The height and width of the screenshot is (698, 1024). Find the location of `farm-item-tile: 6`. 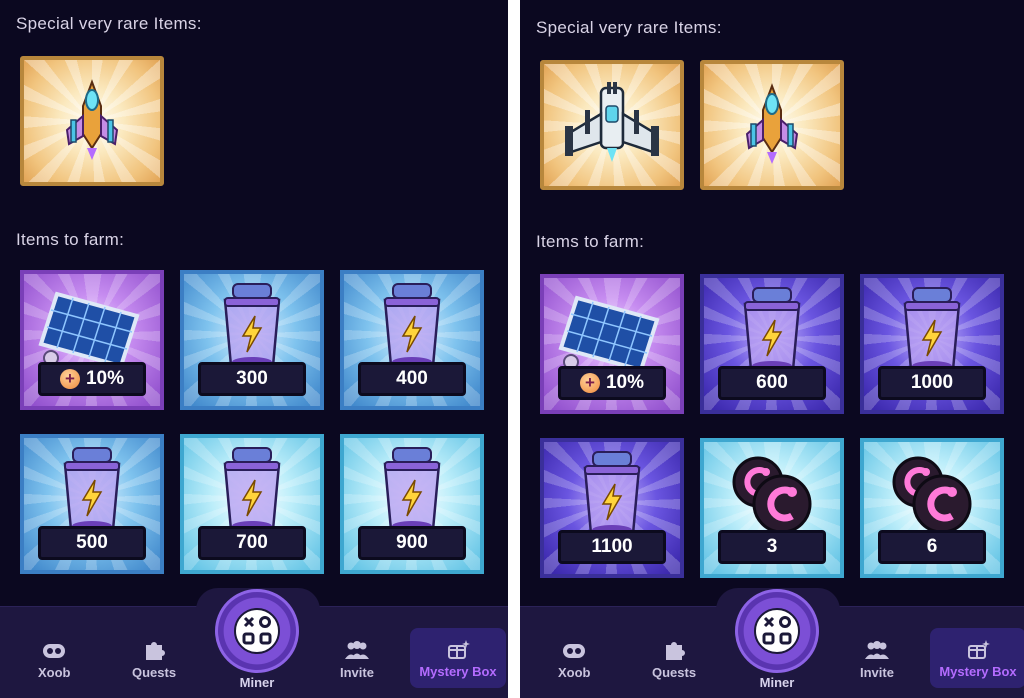

farm-item-tile: 6 is located at coordinates (932, 508).